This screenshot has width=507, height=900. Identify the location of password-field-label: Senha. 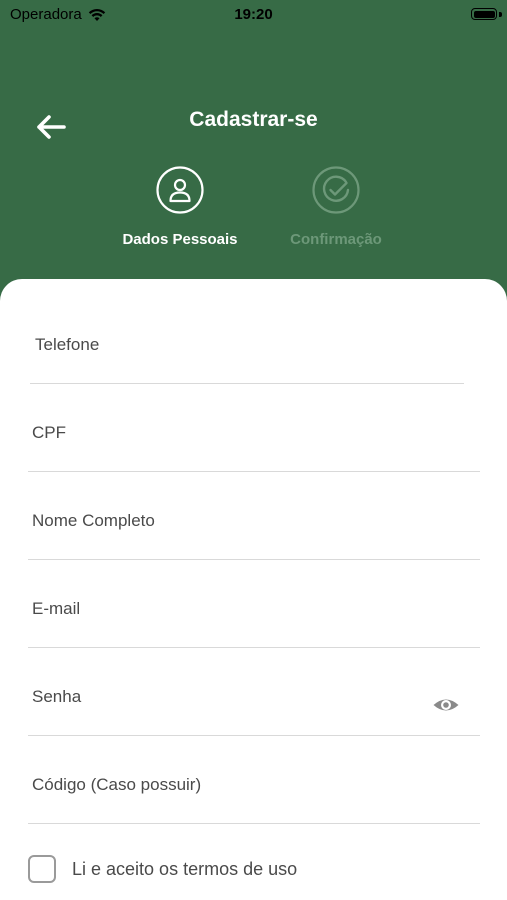
(57, 696).